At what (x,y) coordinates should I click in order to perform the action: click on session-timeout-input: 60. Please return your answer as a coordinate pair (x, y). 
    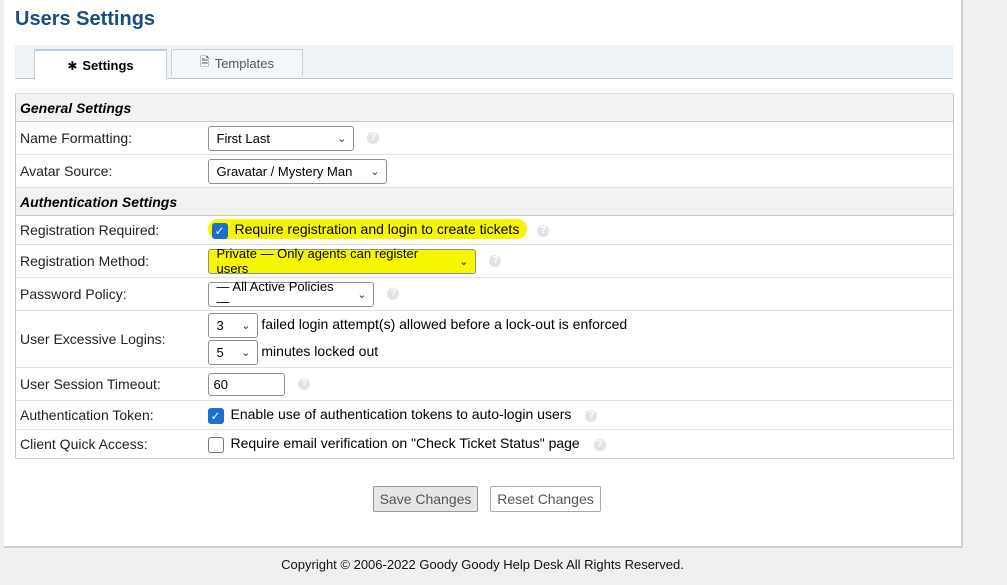
    Looking at the image, I should click on (246, 384).